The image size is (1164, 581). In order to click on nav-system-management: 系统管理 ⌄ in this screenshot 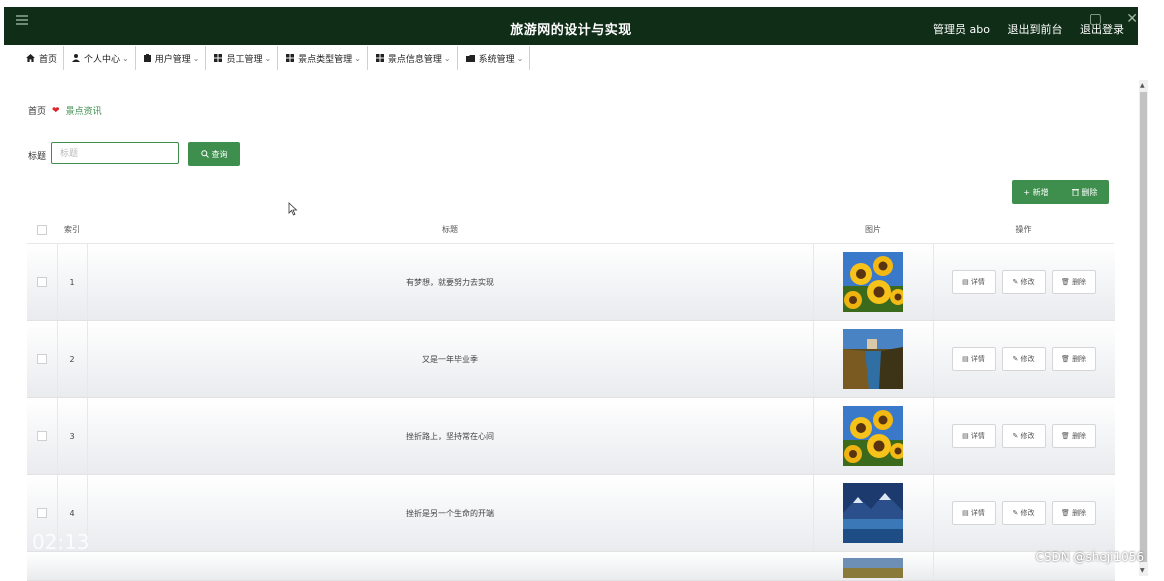, I will do `click(494, 58)`.